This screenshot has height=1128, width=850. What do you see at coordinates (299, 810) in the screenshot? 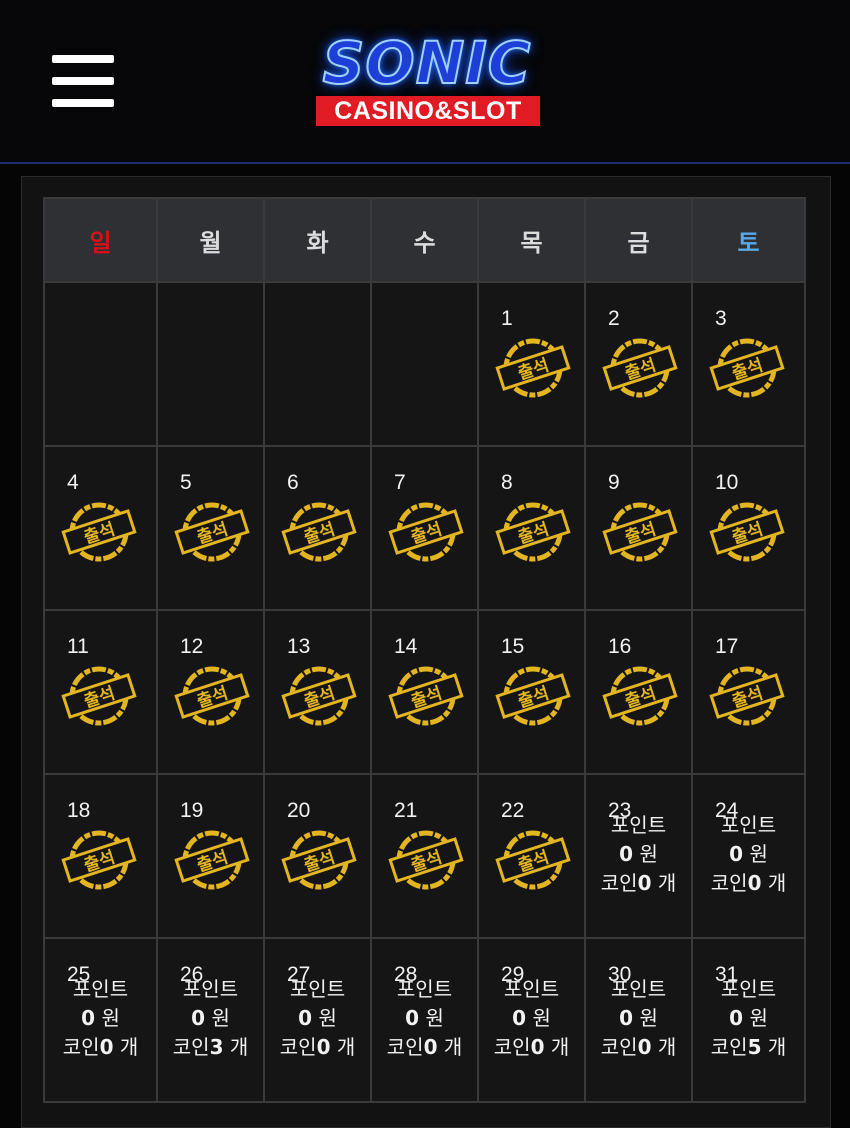
I see `day-number: 20` at bounding box center [299, 810].